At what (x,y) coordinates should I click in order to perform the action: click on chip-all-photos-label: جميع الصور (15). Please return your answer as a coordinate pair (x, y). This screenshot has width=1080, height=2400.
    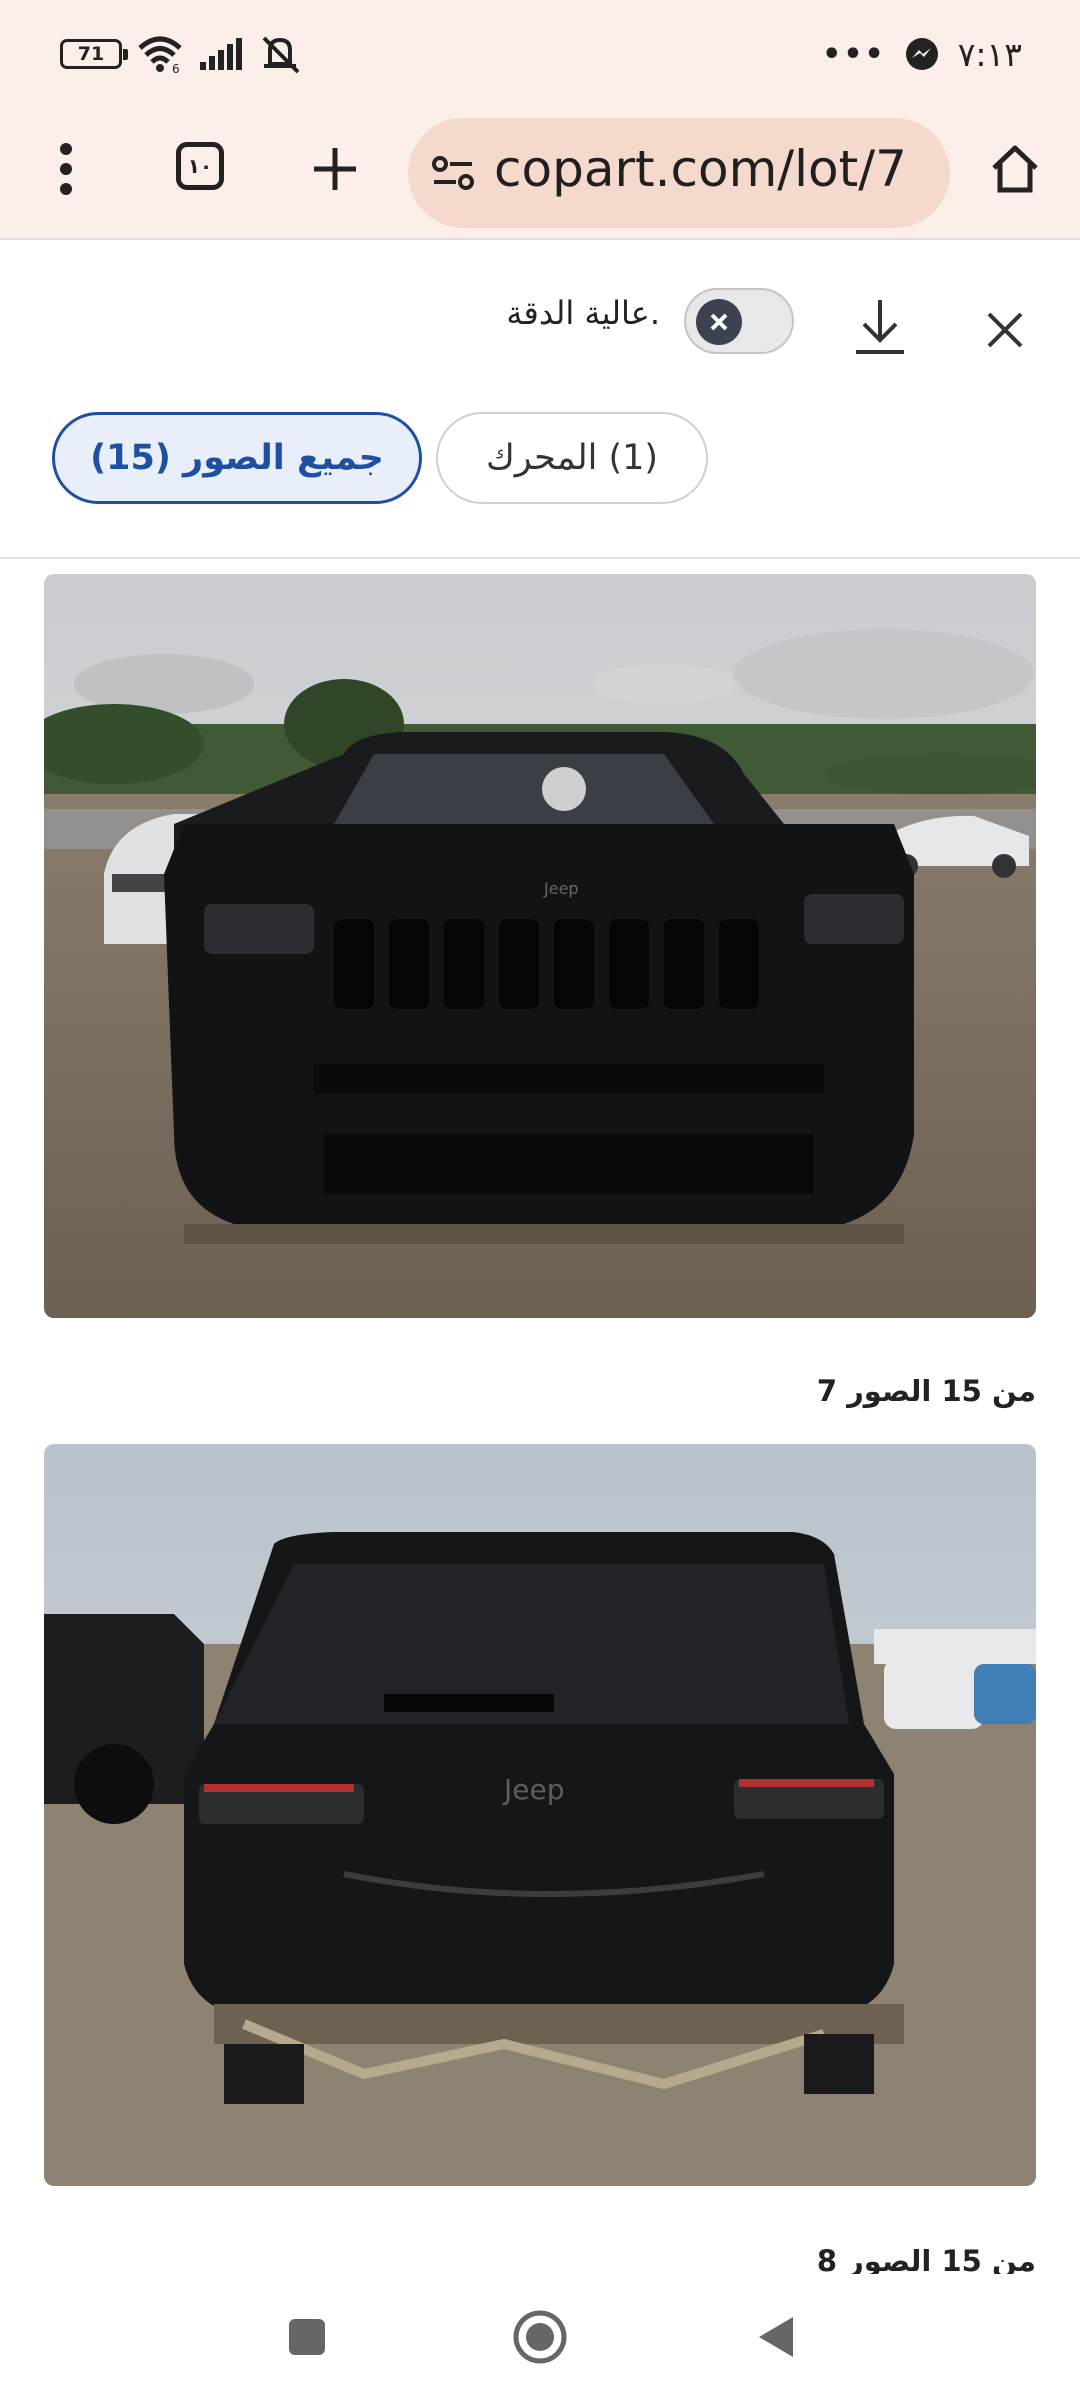
    Looking at the image, I should click on (237, 458).